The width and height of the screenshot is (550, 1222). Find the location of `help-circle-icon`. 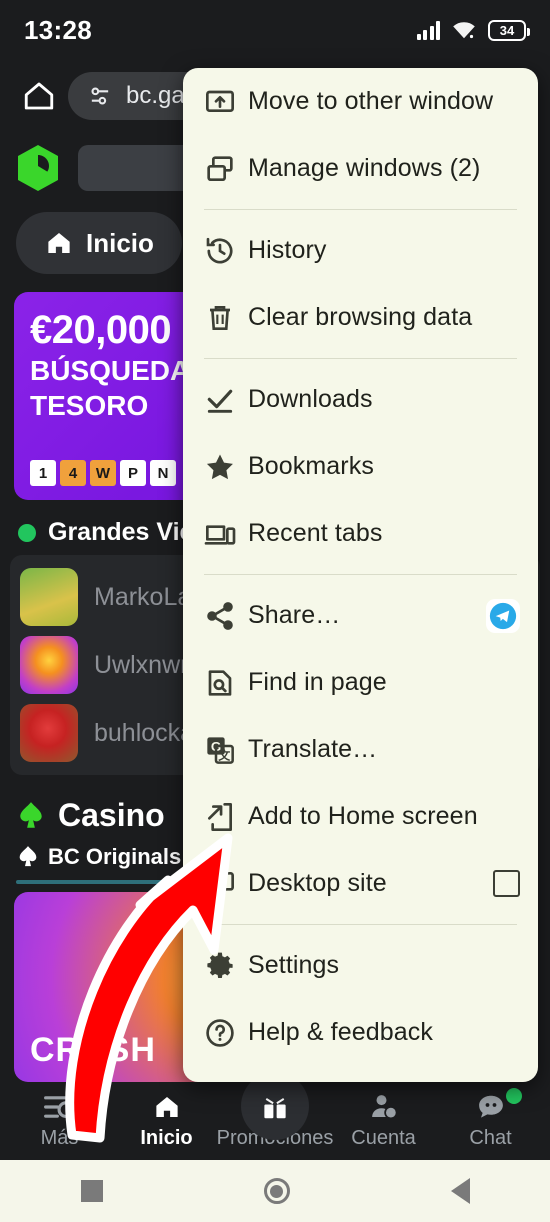

help-circle-icon is located at coordinates (226, 1033).